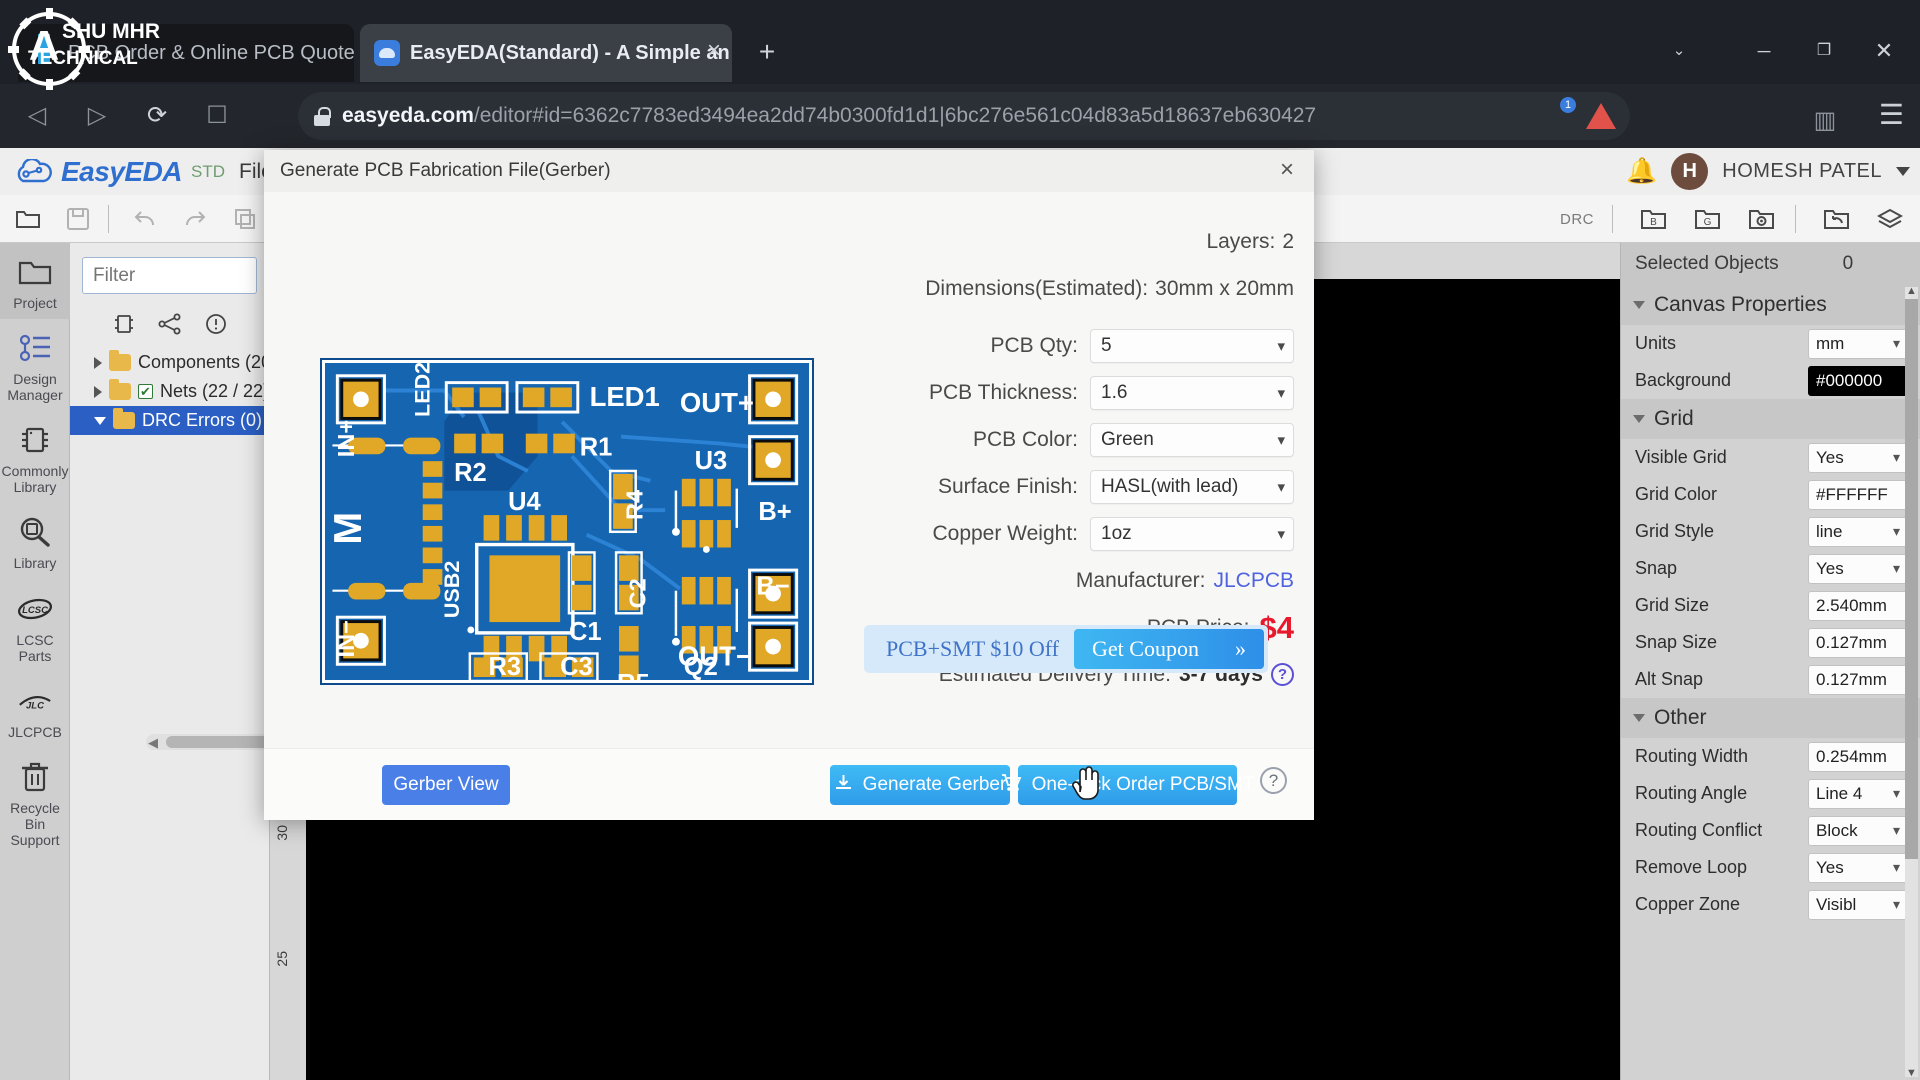 The image size is (1920, 1080). I want to click on pcb-thickness-select: 1.6 ▾, so click(1192, 392).